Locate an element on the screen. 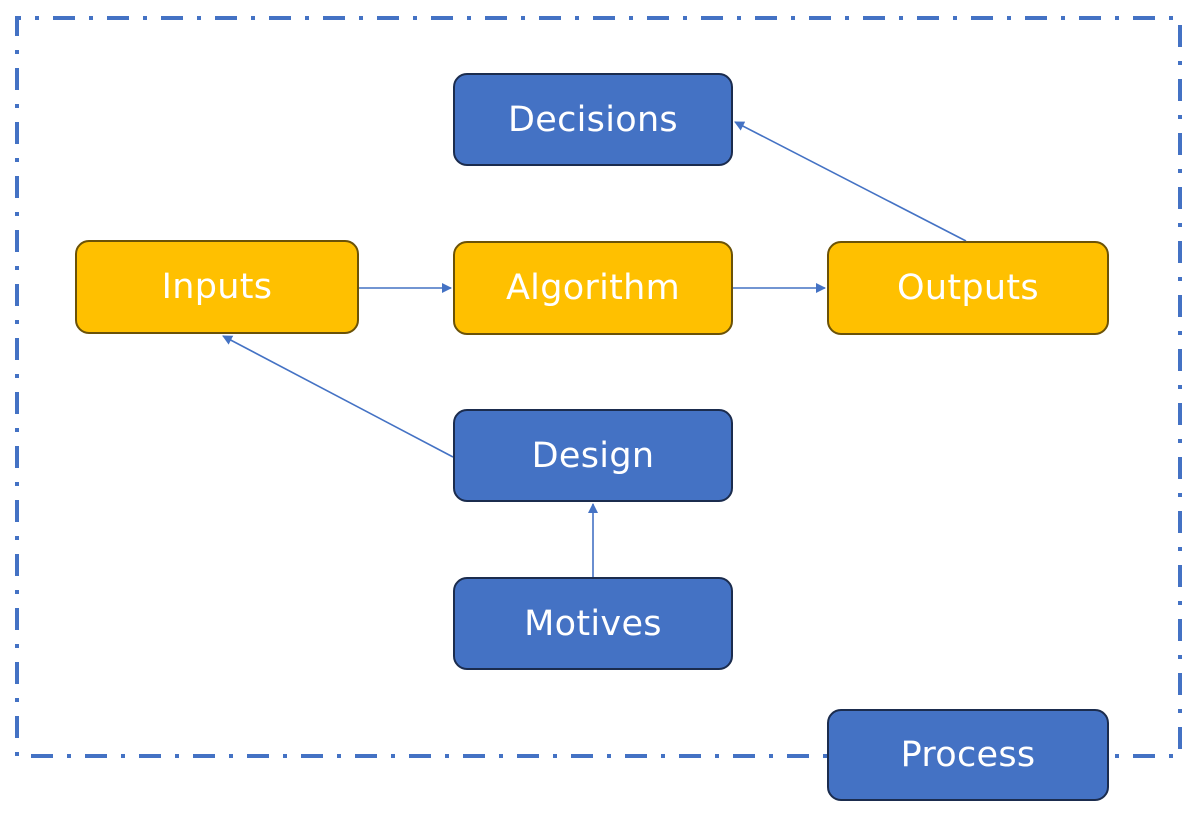 The width and height of the screenshot is (1200, 814). outputs-label: Outputs is located at coordinates (968, 288).